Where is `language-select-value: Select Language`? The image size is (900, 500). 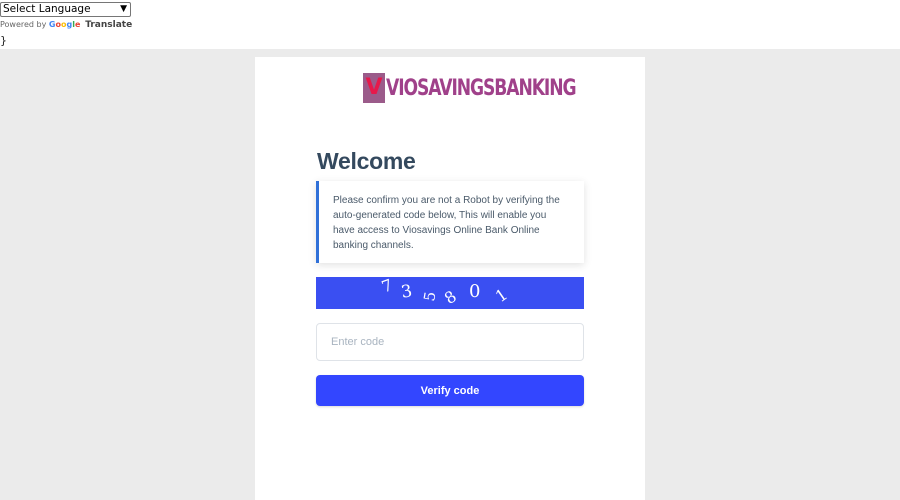
language-select-value: Select Language is located at coordinates (47, 9).